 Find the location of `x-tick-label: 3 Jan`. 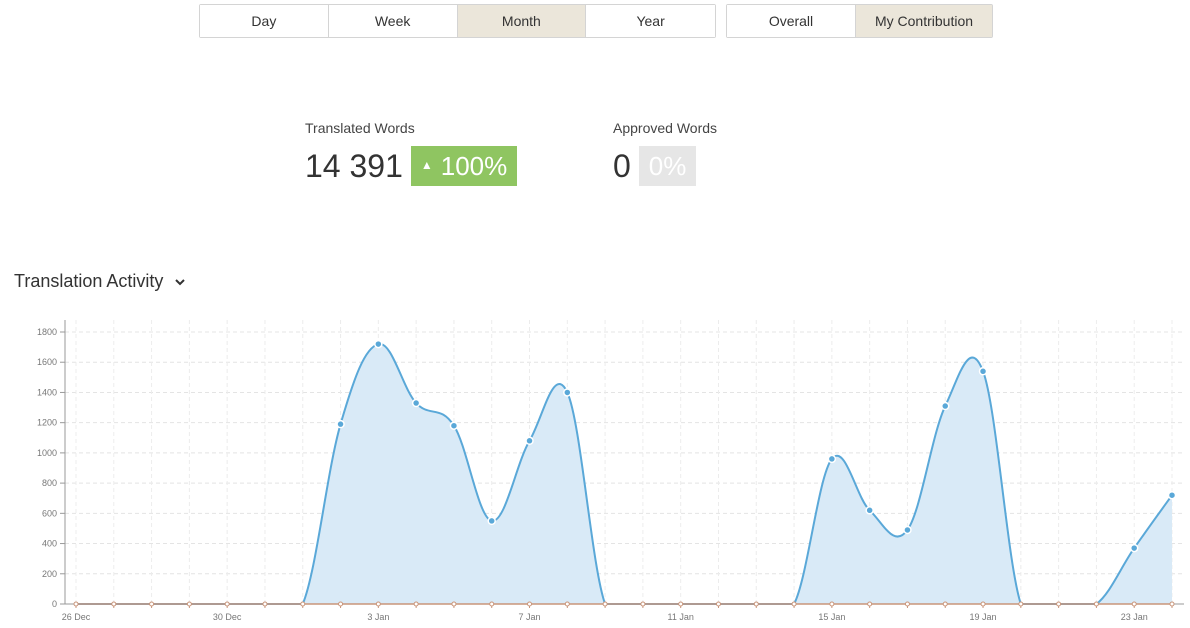

x-tick-label: 3 Jan is located at coordinates (378, 617).